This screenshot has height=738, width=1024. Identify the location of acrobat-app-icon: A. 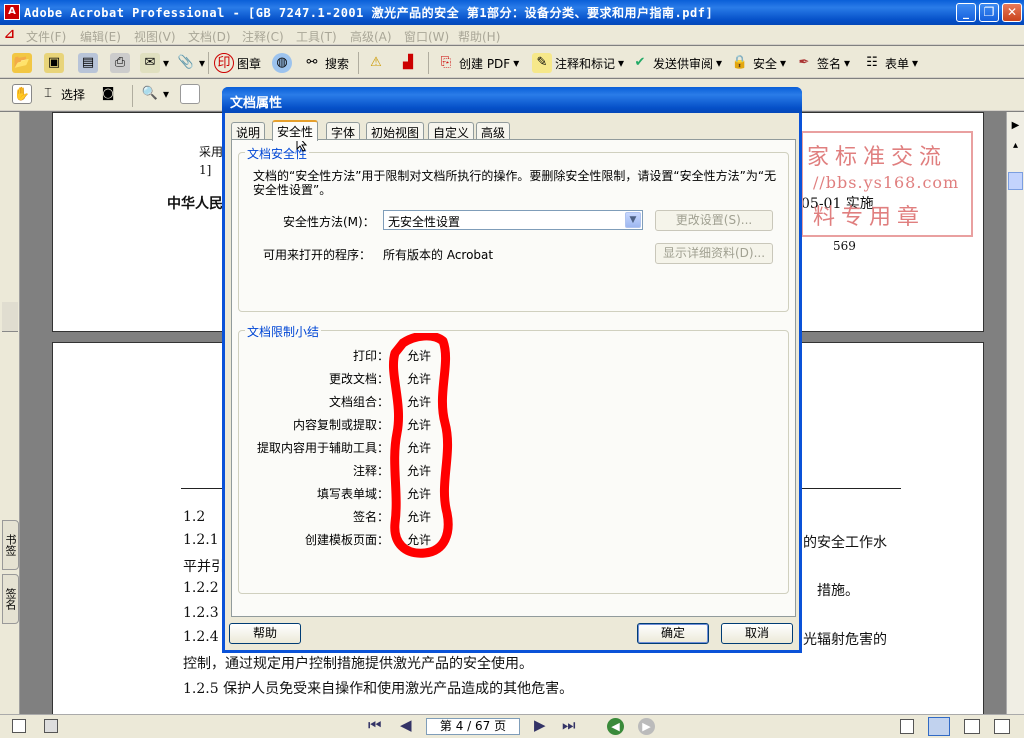
(12, 12).